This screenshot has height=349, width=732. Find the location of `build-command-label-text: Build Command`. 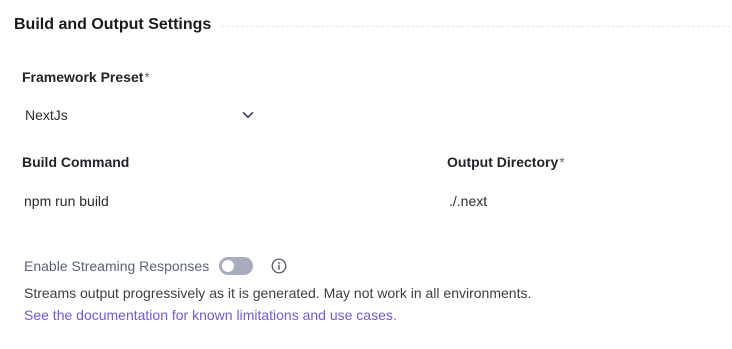

build-command-label-text: Build Command is located at coordinates (76, 162).